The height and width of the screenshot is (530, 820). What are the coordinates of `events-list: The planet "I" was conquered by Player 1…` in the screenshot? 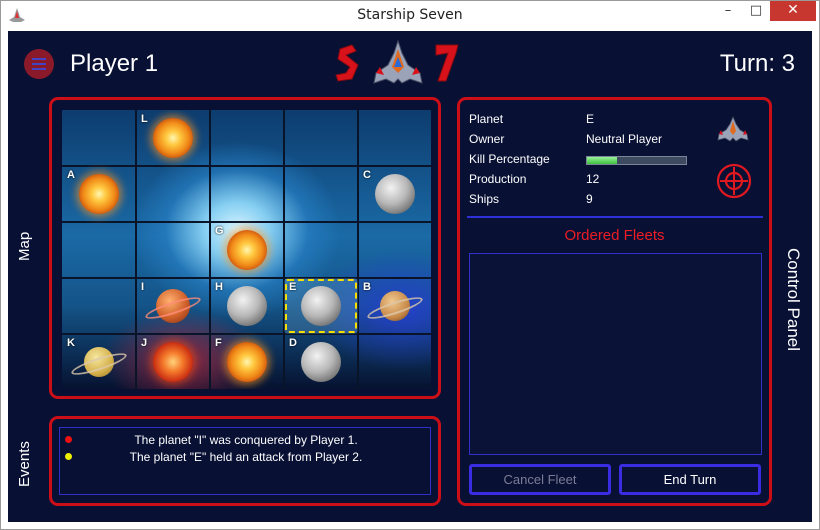 It's located at (245, 461).